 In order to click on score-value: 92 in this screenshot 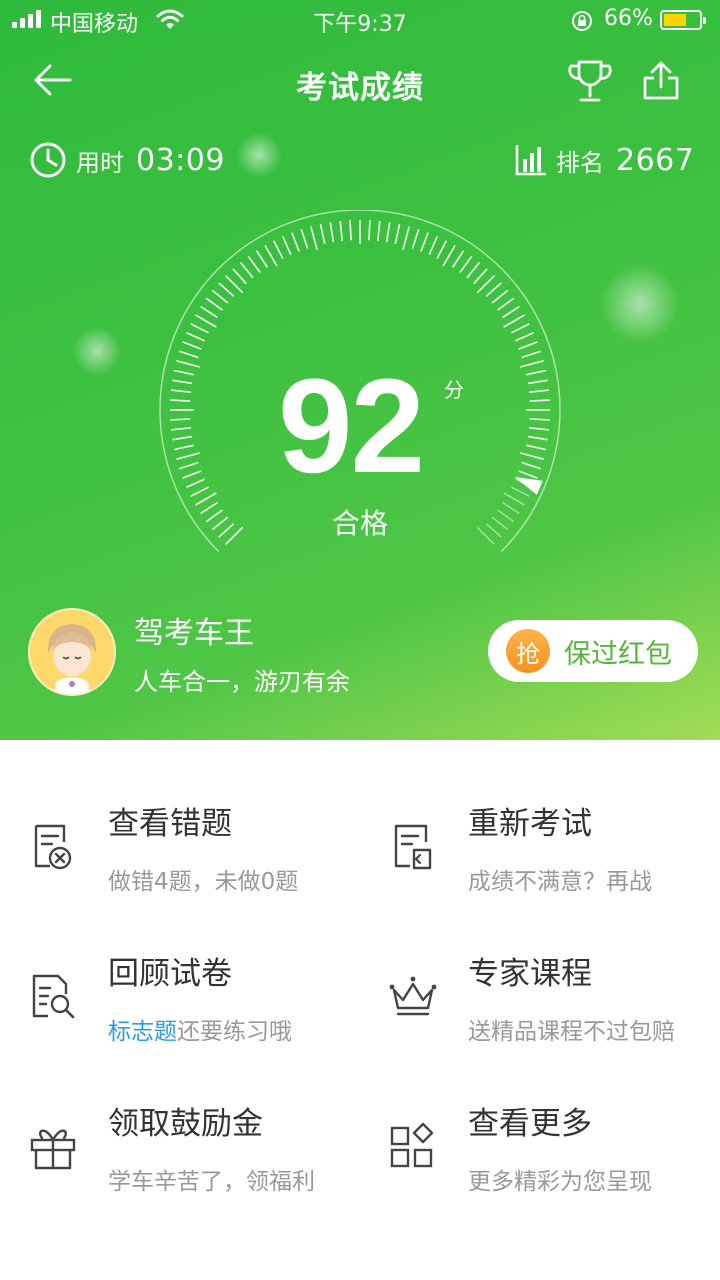, I will do `click(351, 426)`.